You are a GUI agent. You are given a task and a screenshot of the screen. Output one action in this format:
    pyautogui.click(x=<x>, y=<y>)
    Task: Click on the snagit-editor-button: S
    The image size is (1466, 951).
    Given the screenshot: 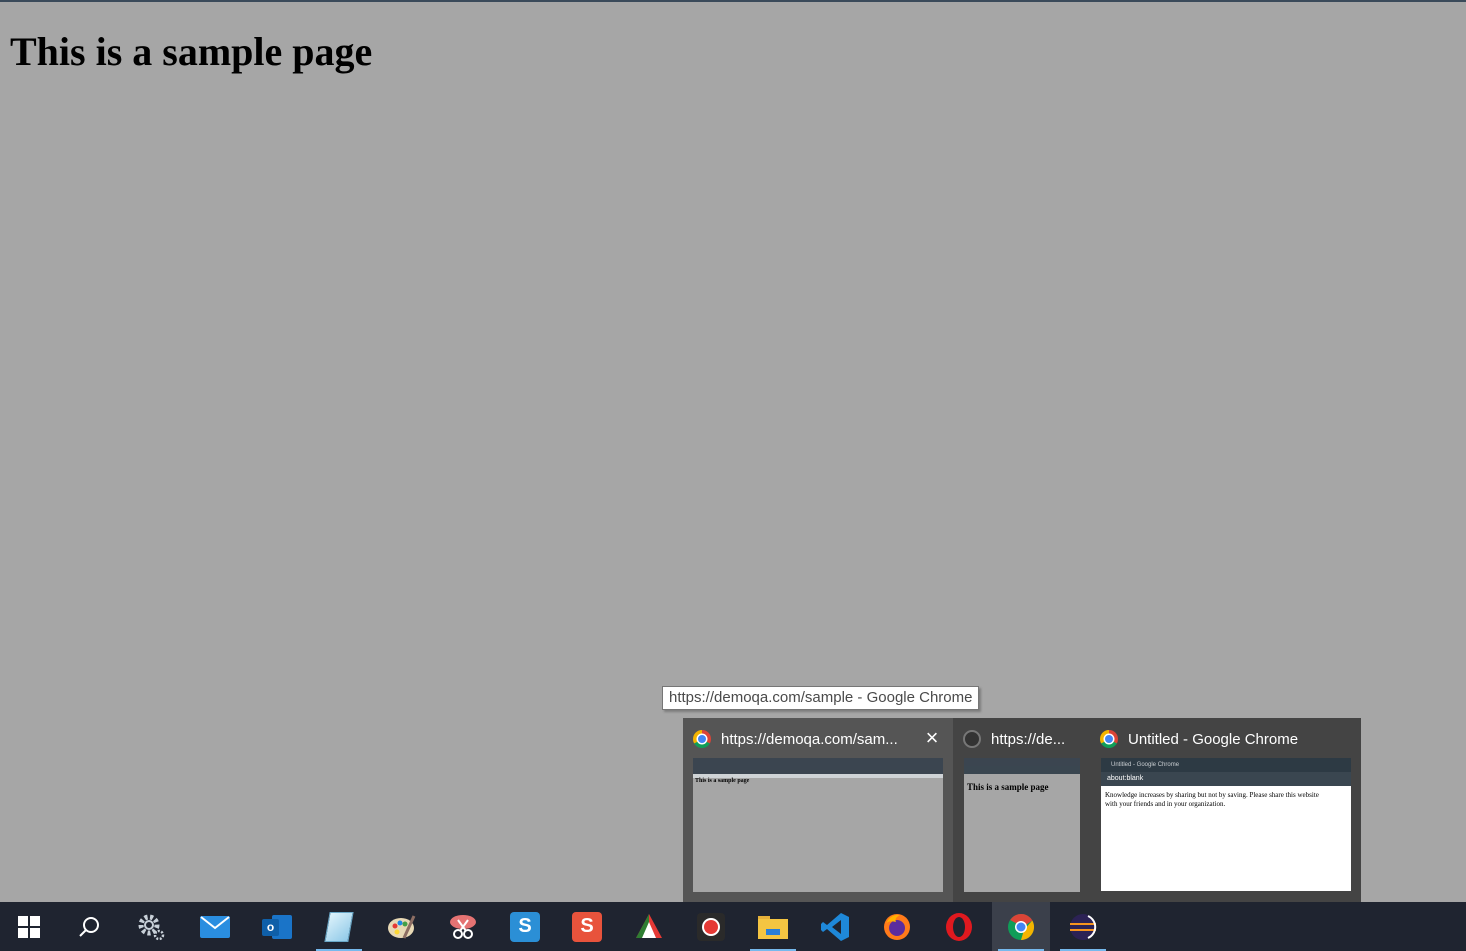 What is the action you would take?
    pyautogui.click(x=587, y=926)
    